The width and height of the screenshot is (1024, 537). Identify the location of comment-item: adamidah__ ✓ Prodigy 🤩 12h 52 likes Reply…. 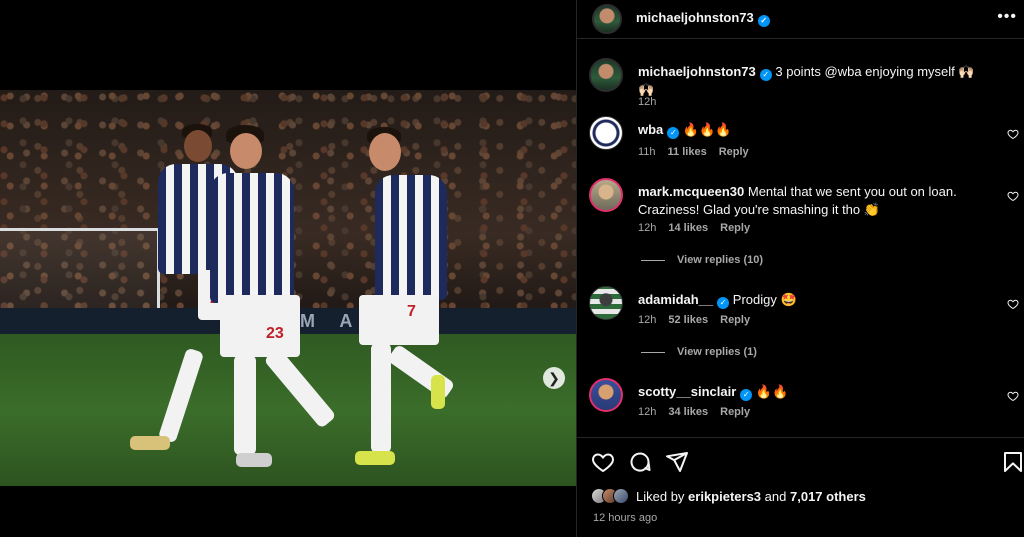
(804, 326).